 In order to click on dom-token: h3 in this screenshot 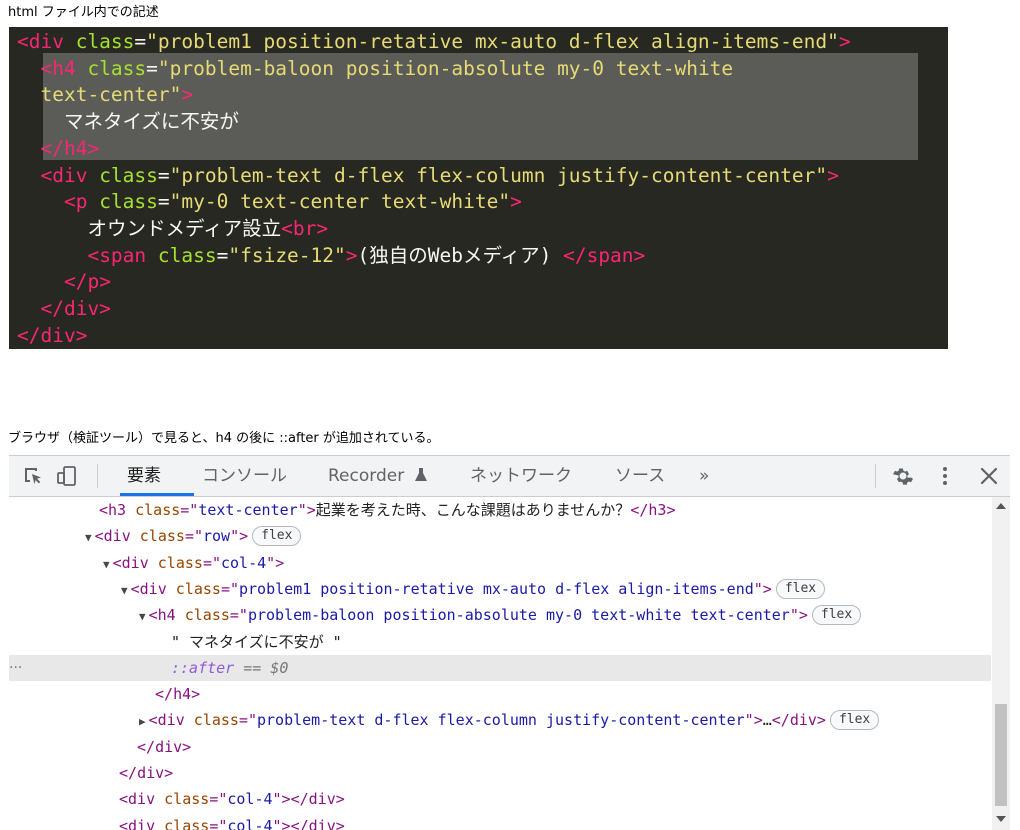, I will do `click(122, 510)`.